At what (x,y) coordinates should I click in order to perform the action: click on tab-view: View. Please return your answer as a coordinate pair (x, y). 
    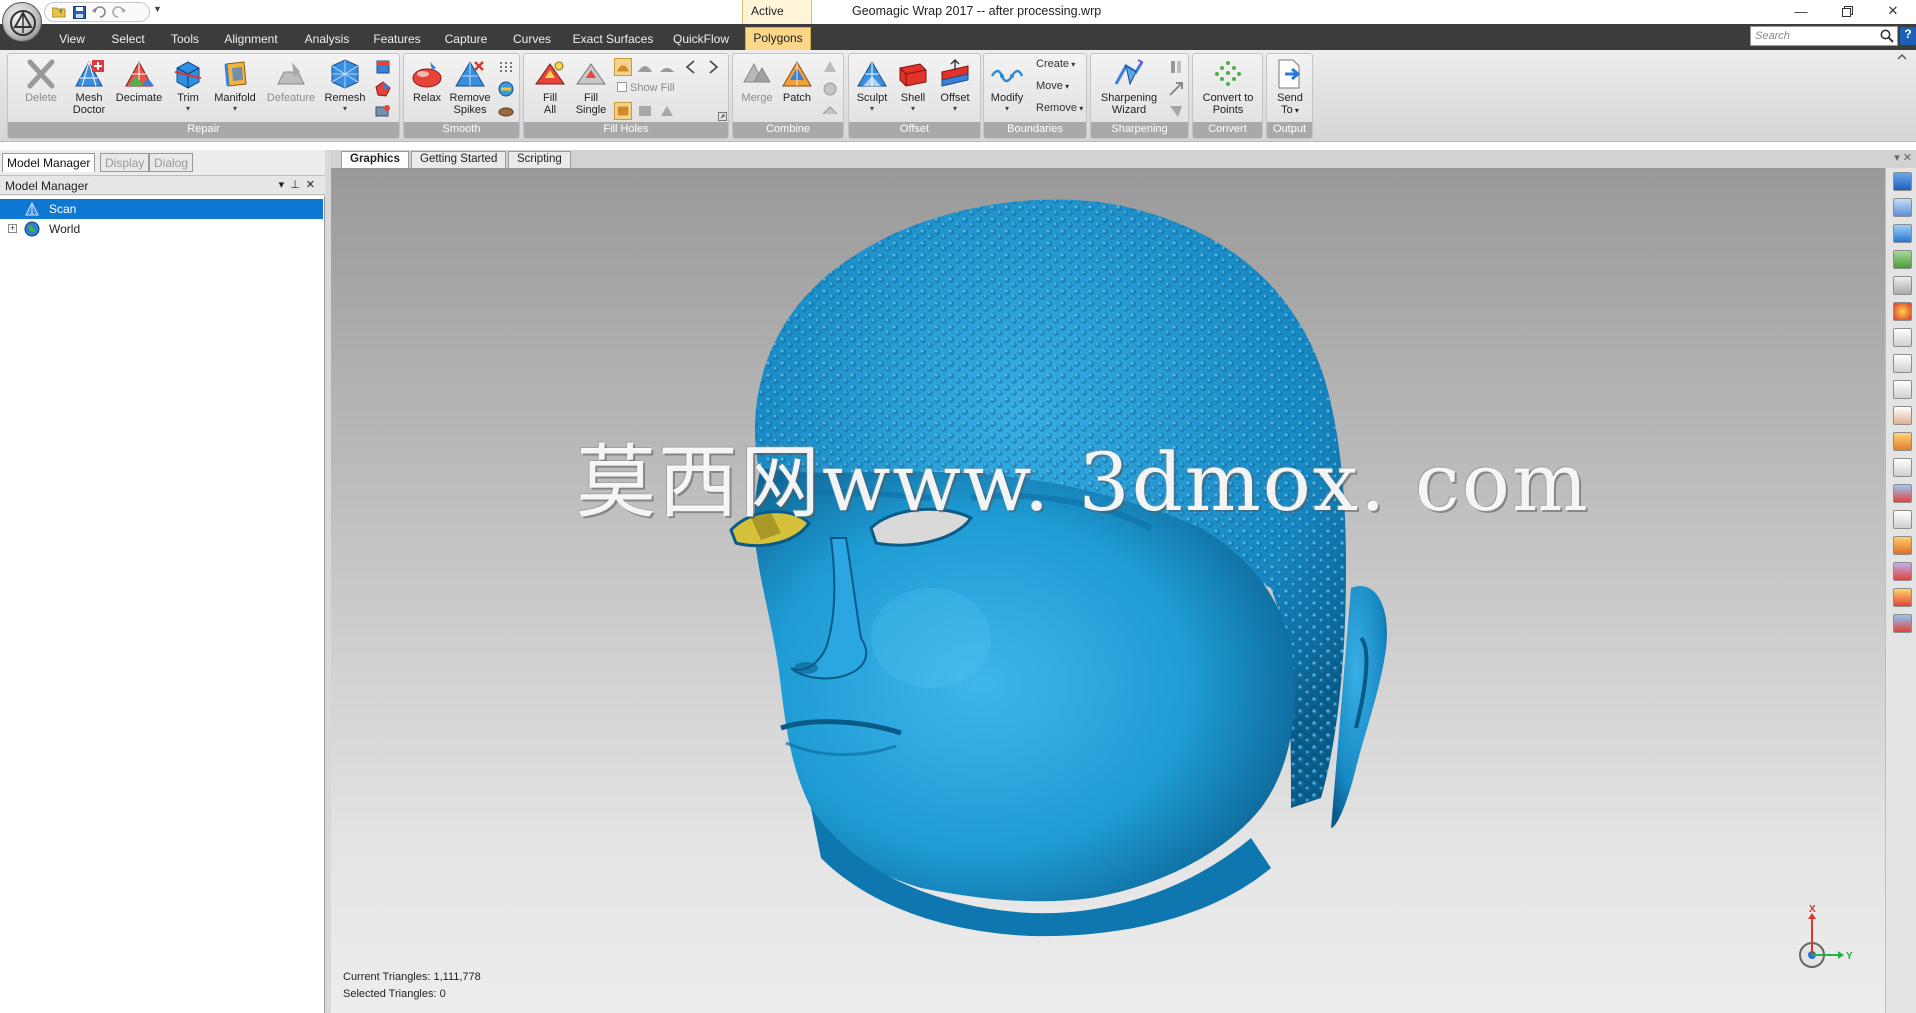
    Looking at the image, I should click on (72, 39).